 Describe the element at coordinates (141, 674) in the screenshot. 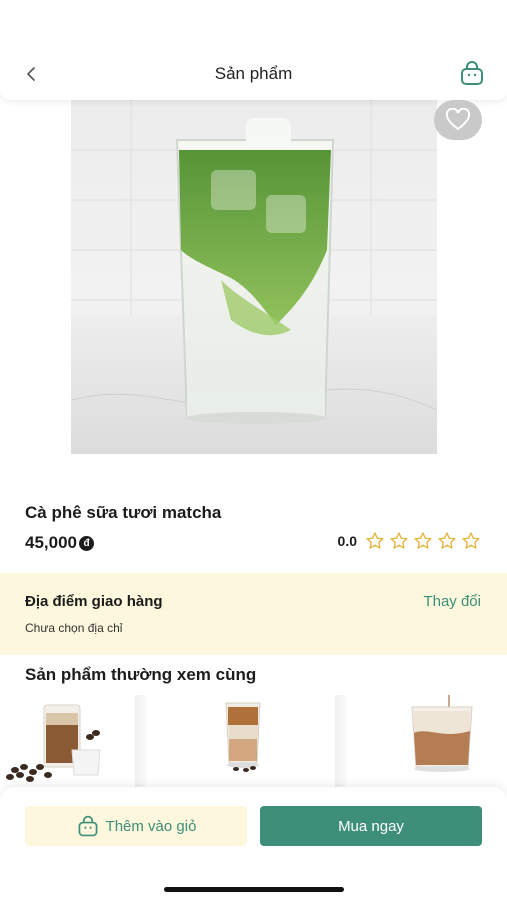

I see `related-title: Sản phẩm thường xem cùng` at that location.